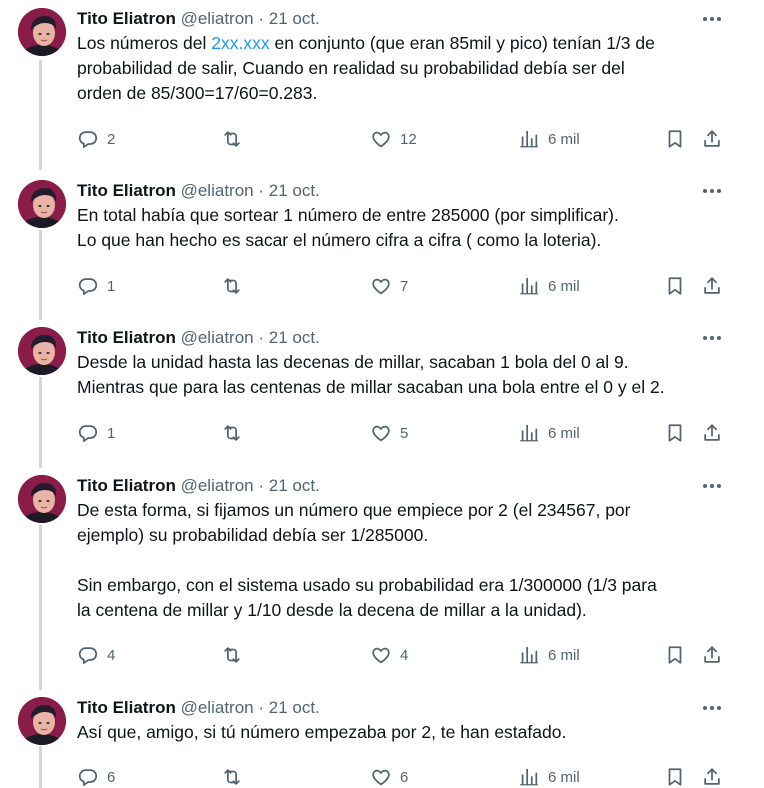  I want to click on like-button: 6, so click(389, 776).